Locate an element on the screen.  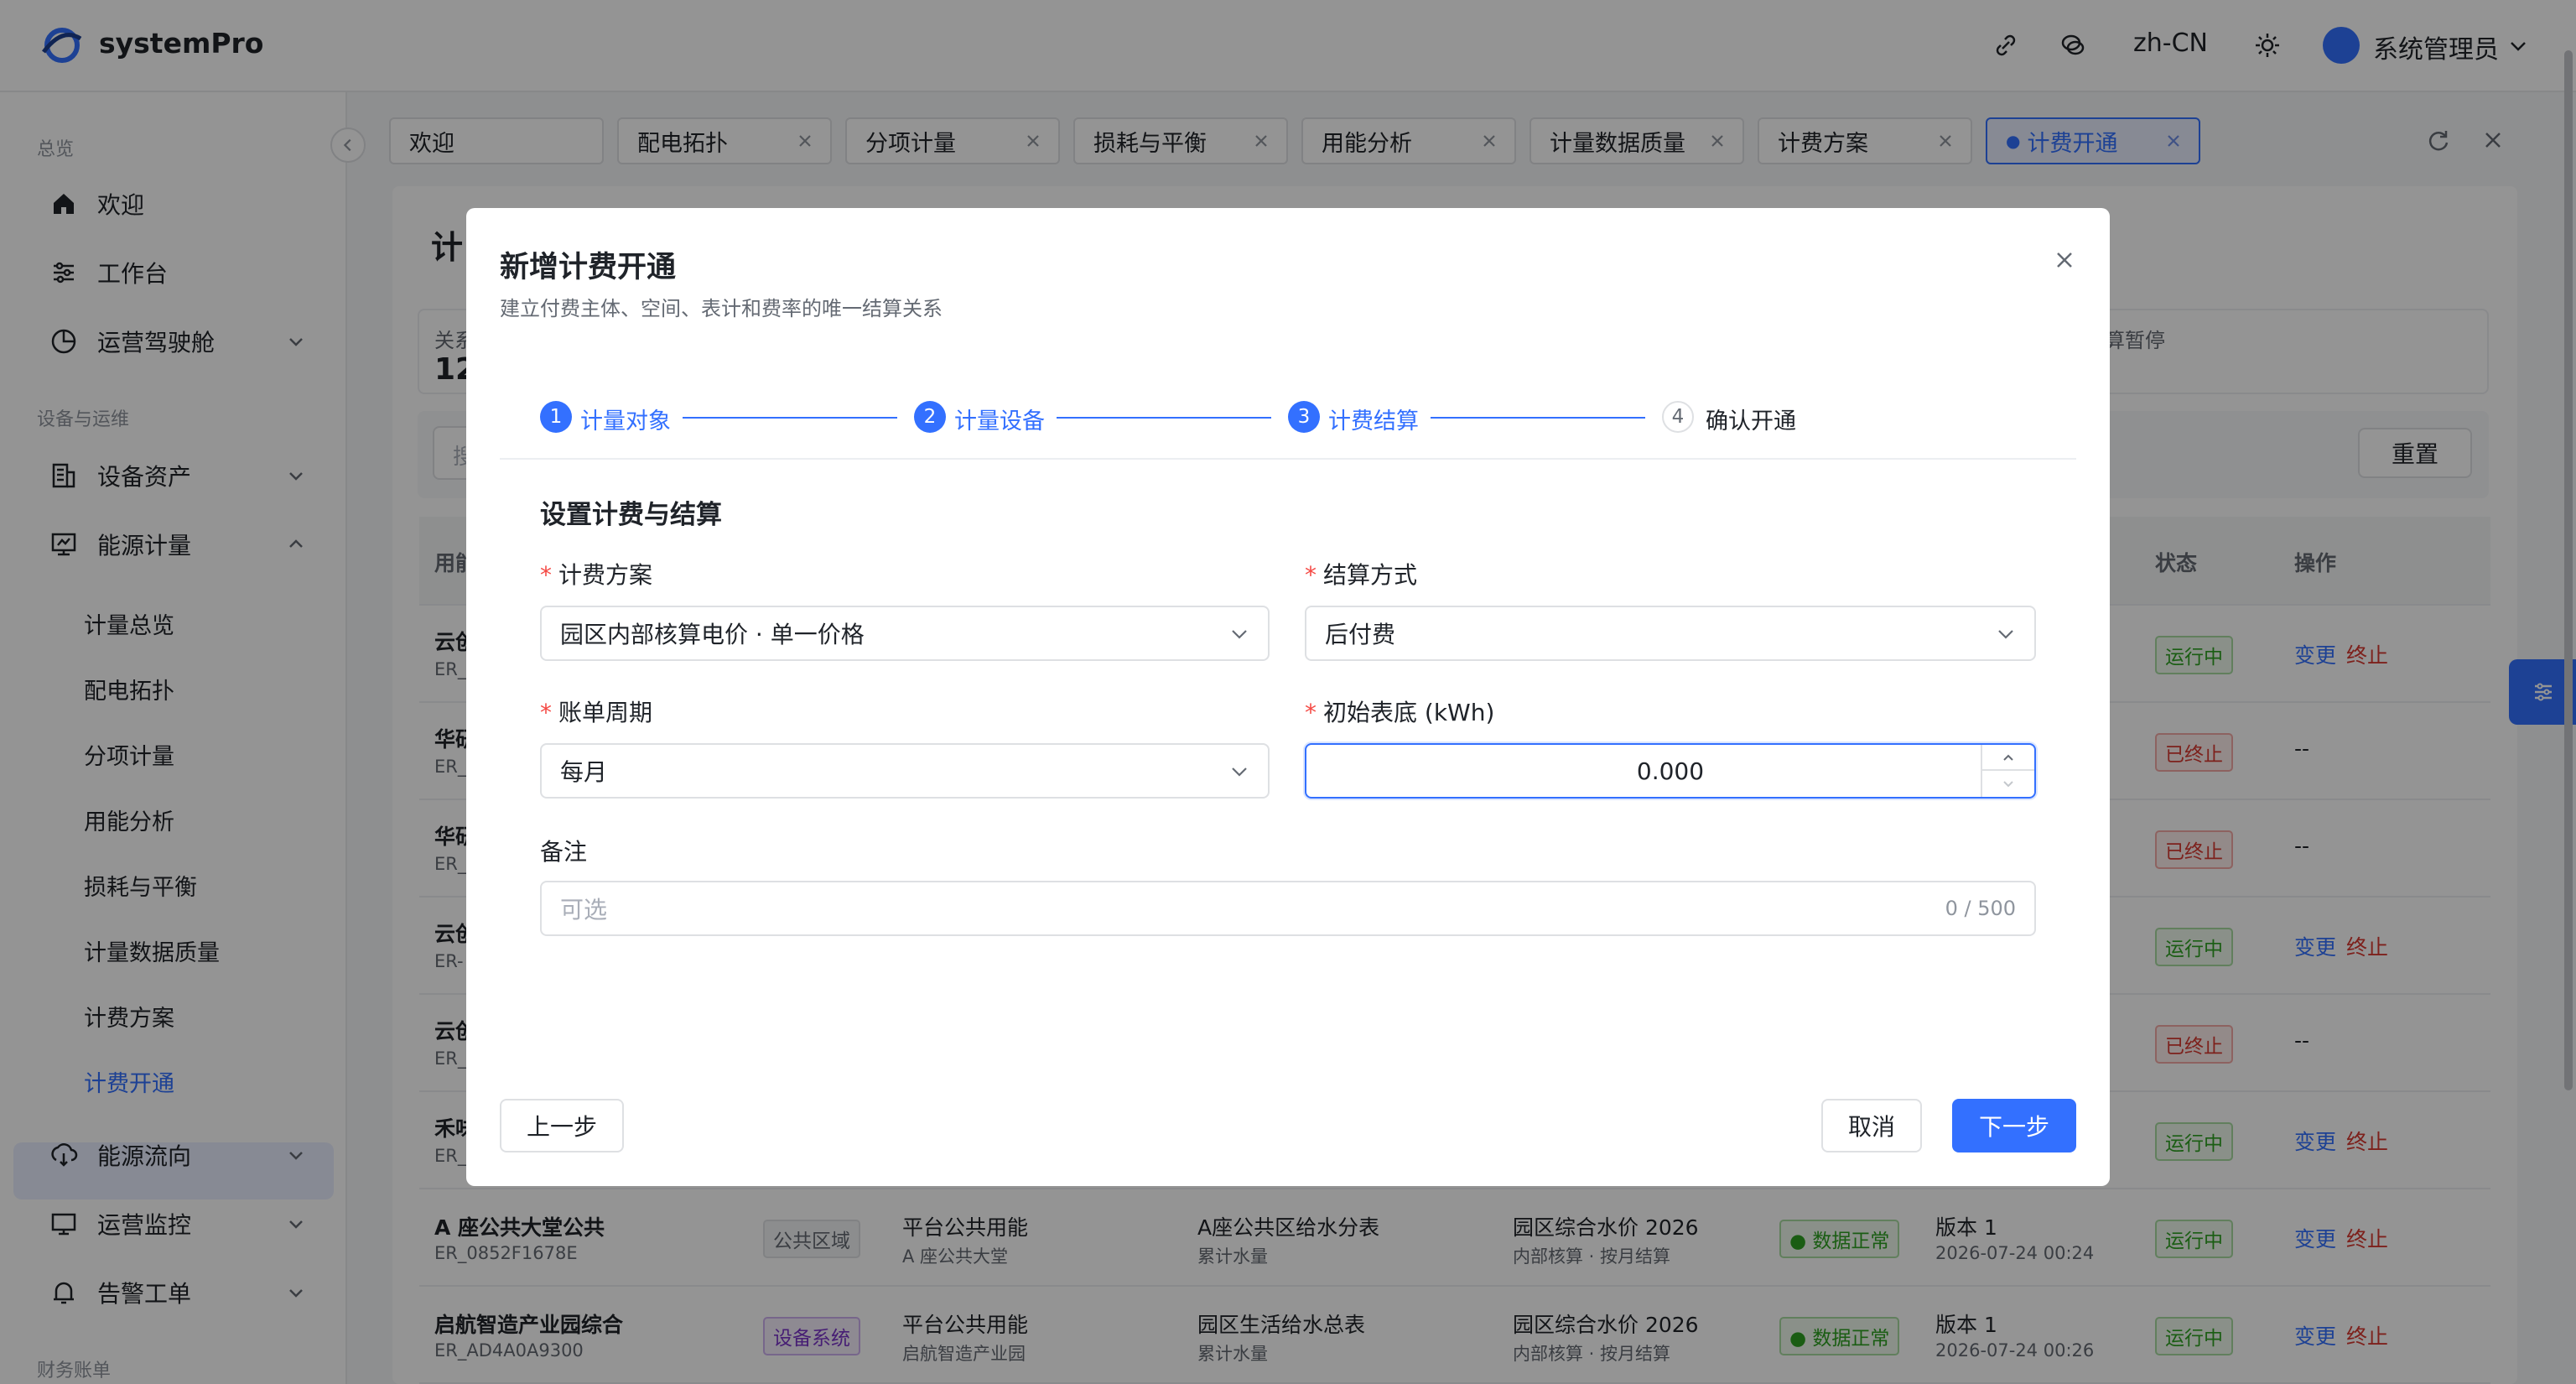
chevron-up-icon is located at coordinates (2008, 757).